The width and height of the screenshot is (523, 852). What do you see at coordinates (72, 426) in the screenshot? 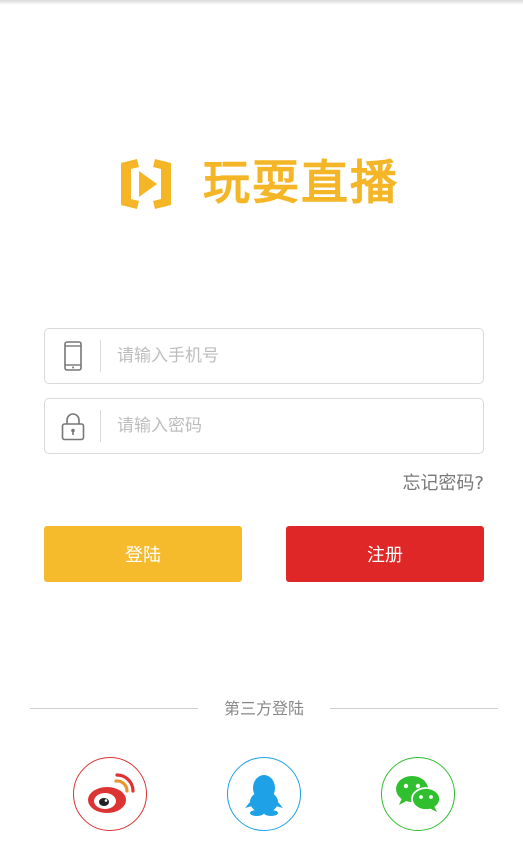
I see `lock-icon` at bounding box center [72, 426].